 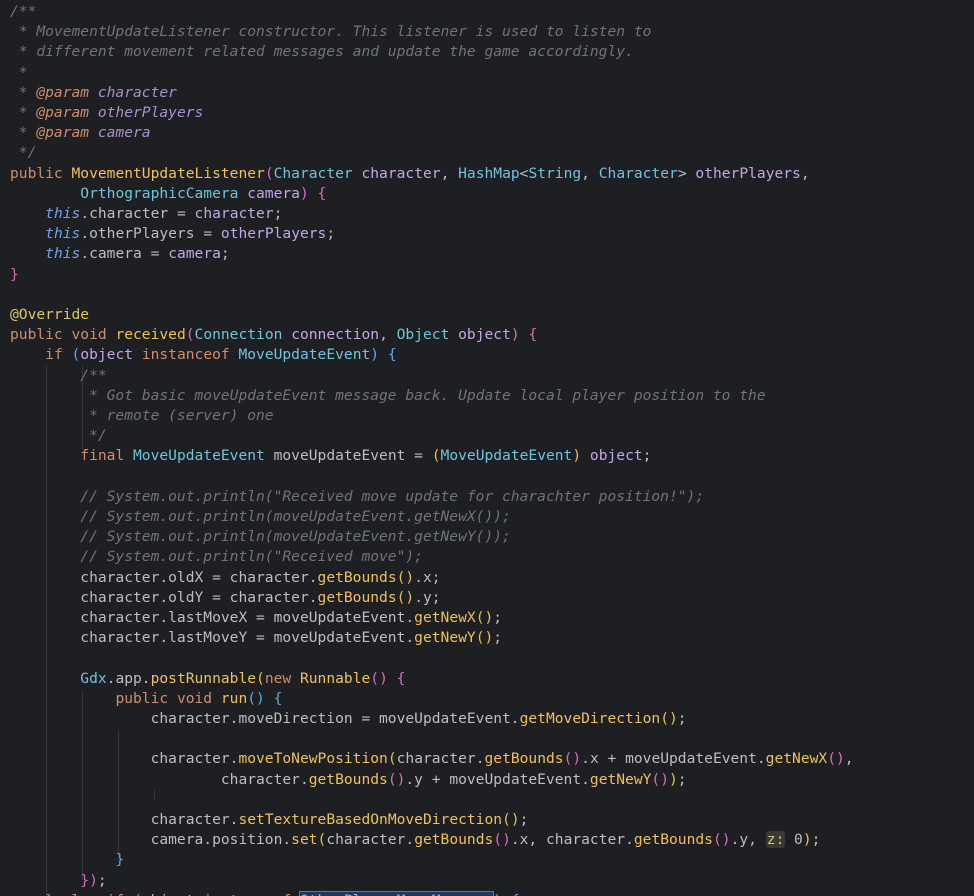 What do you see at coordinates (807, 840) in the screenshot?
I see `code-token: )` at bounding box center [807, 840].